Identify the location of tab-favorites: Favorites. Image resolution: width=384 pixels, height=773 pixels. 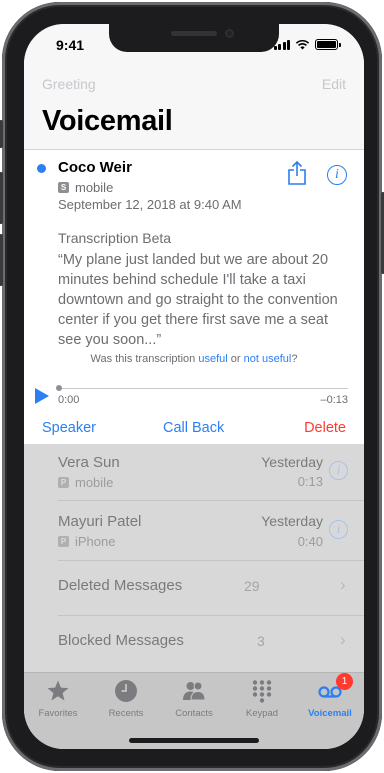
(58, 698).